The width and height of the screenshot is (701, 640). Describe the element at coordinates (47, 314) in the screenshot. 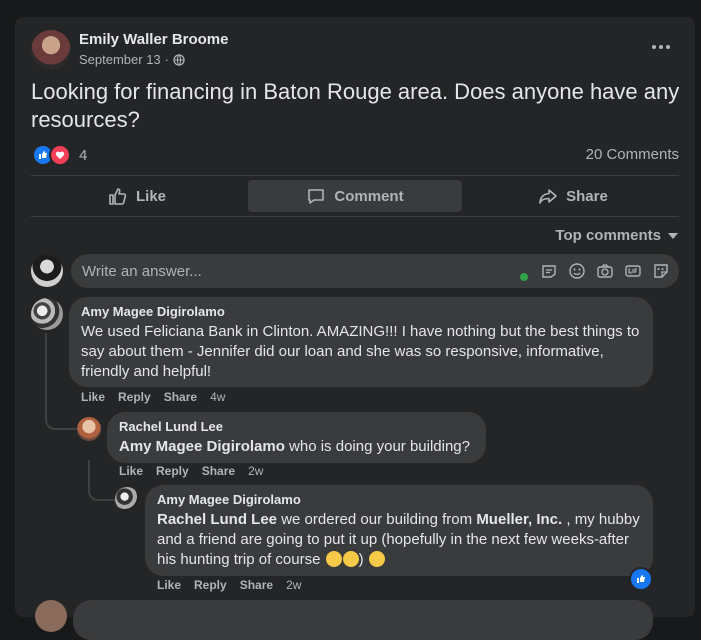

I see `commenter-avatar` at that location.